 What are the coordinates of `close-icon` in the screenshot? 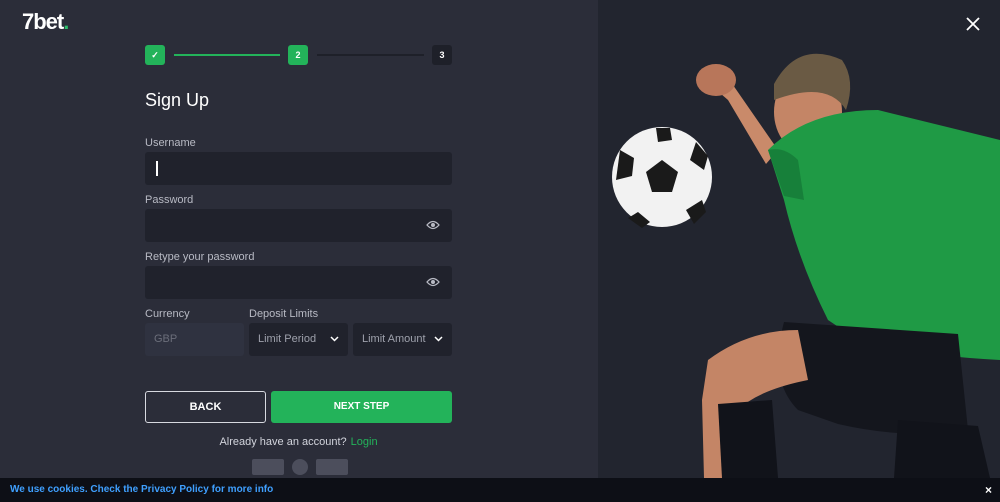 It's located at (973, 24).